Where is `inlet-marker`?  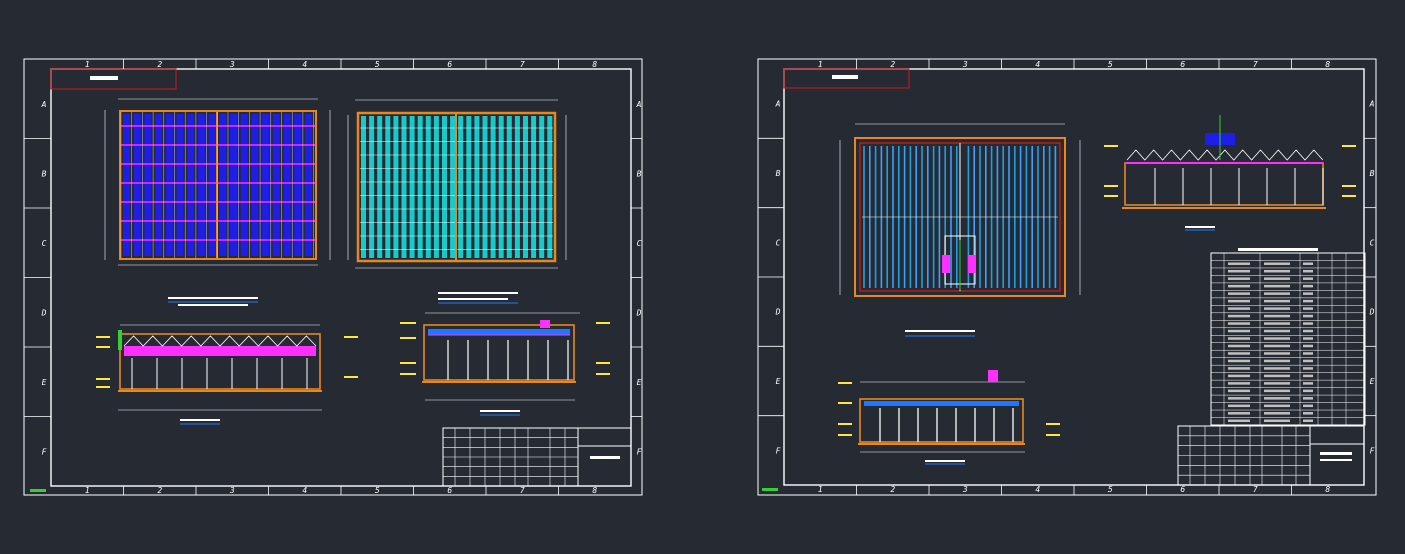 inlet-marker is located at coordinates (545, 324).